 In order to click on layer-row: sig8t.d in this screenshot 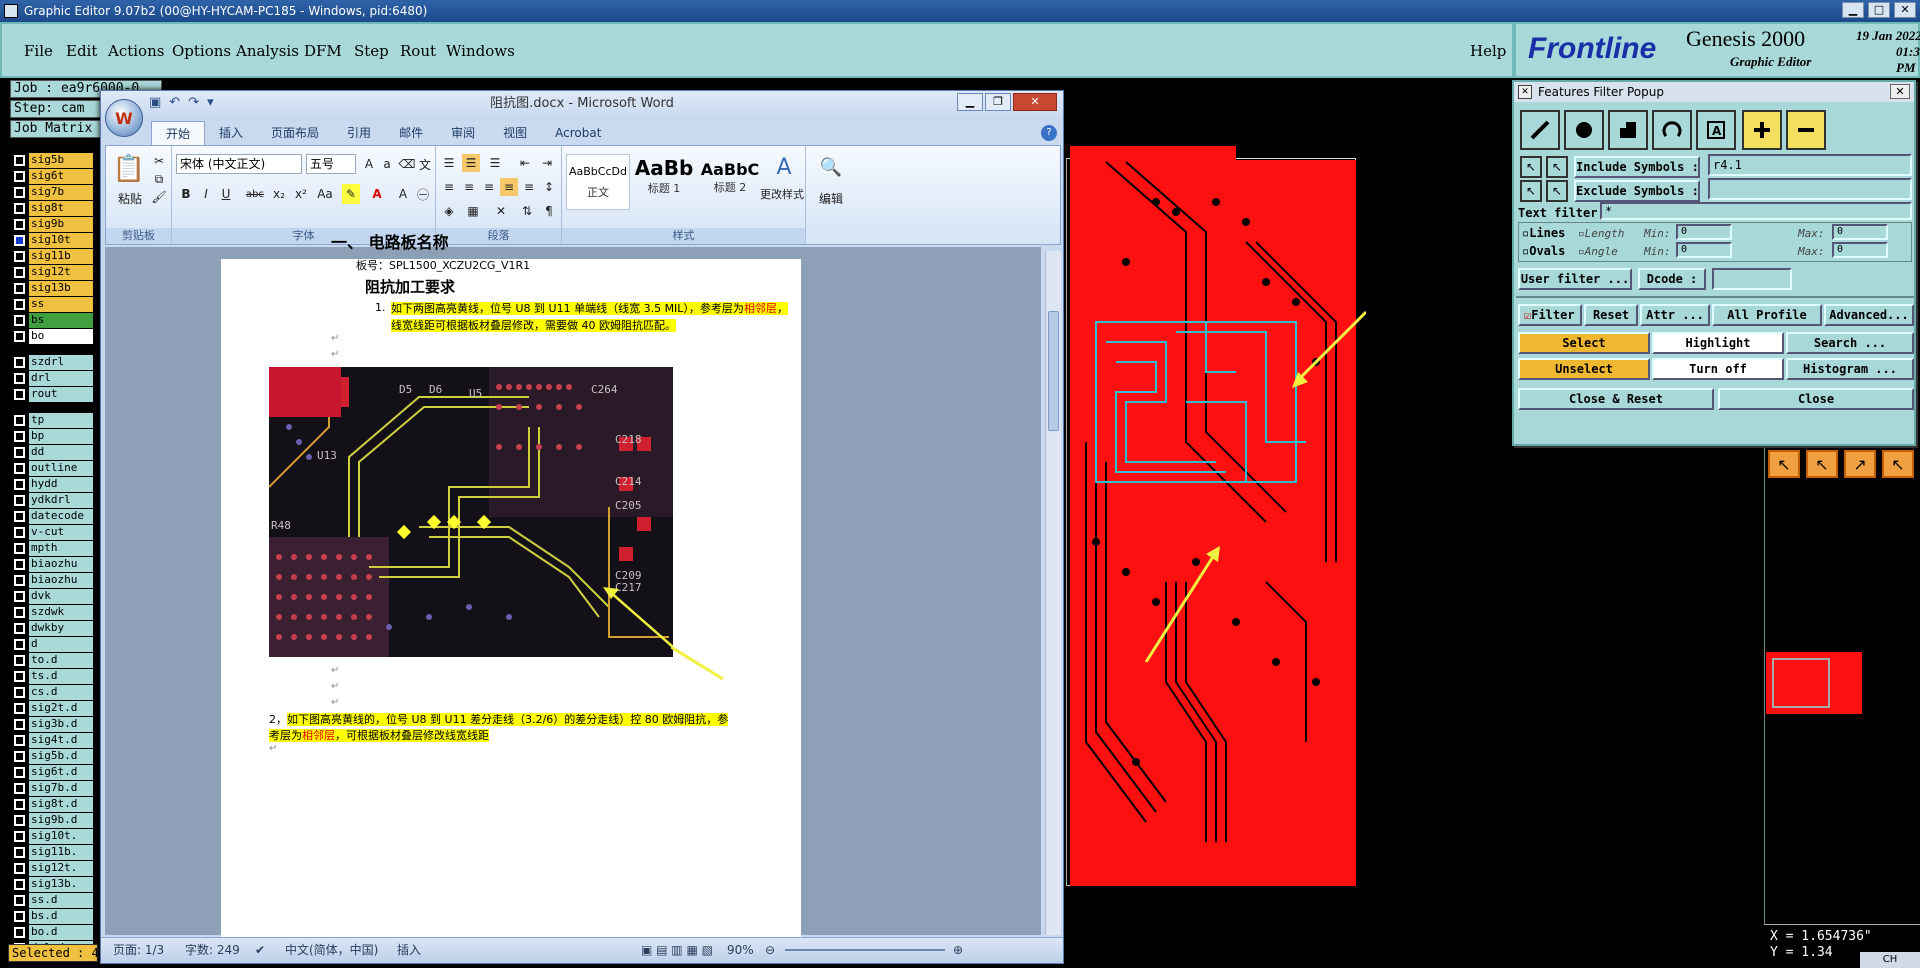, I will do `click(58, 804)`.